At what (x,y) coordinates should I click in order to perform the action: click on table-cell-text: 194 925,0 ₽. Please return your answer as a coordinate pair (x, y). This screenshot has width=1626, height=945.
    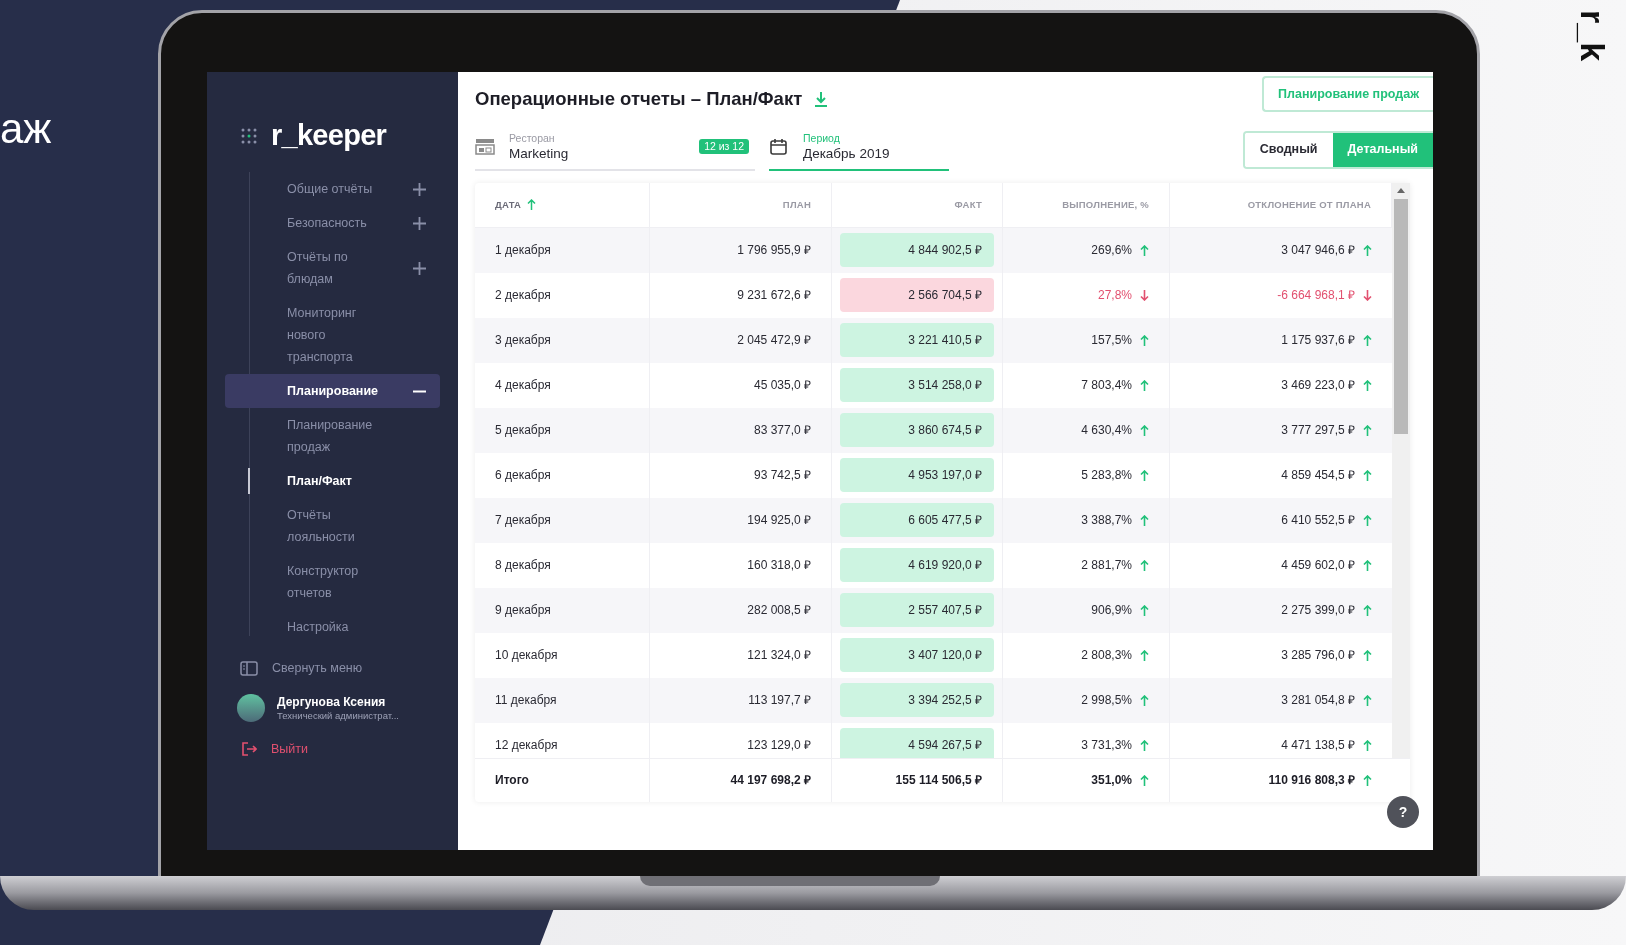
    Looking at the image, I should click on (779, 521).